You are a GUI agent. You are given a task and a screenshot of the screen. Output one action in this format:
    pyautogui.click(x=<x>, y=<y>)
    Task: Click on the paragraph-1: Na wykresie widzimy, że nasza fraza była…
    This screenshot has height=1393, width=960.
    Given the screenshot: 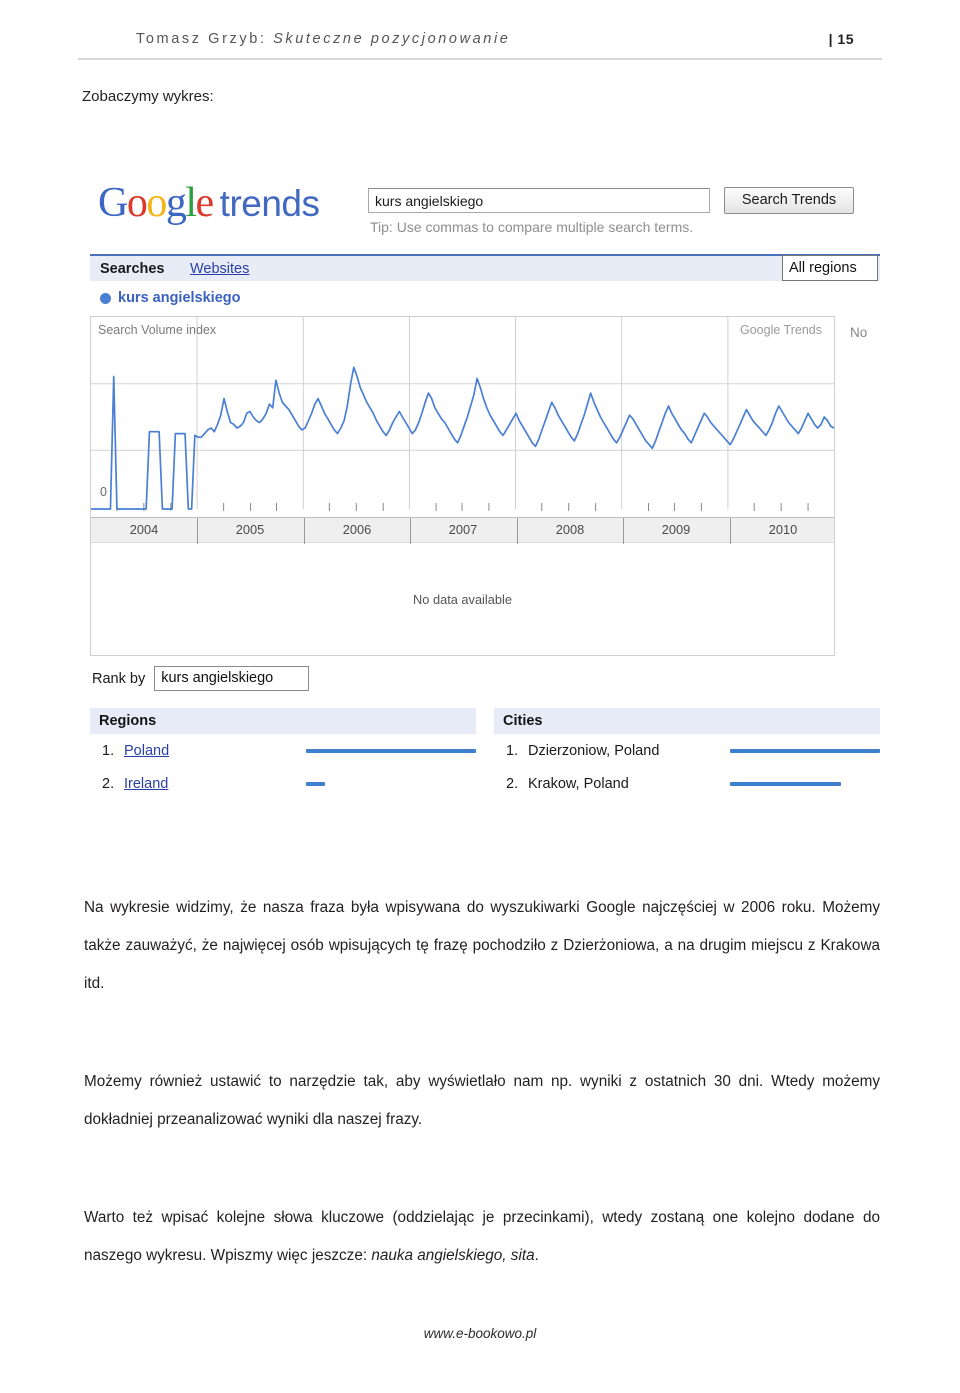 What is the action you would take?
    pyautogui.click(x=482, y=946)
    